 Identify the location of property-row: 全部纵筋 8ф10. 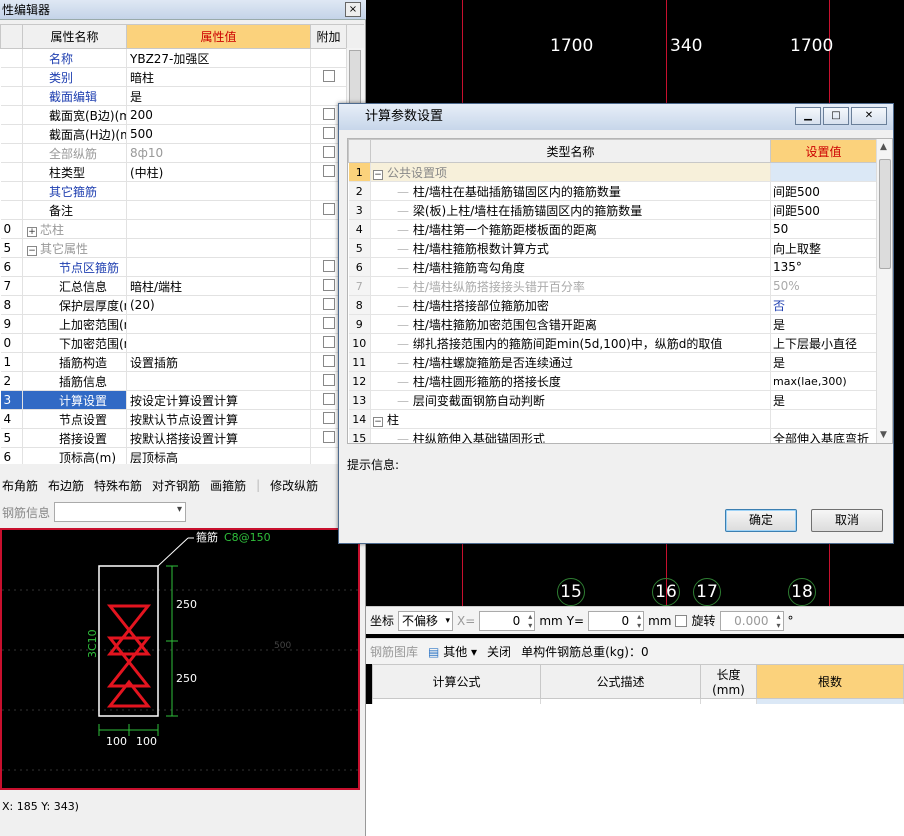
(182, 153).